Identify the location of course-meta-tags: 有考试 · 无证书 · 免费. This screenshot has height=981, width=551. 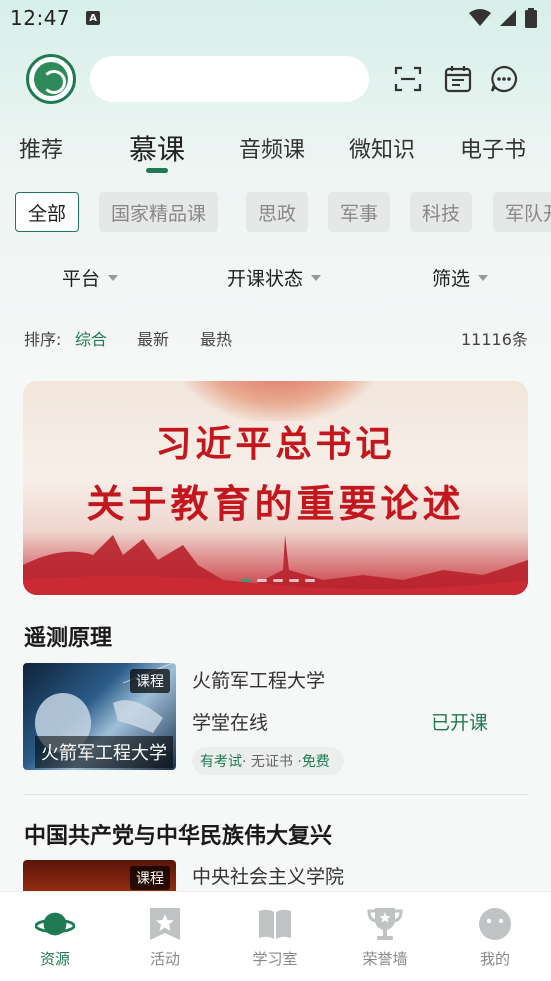
(268, 761).